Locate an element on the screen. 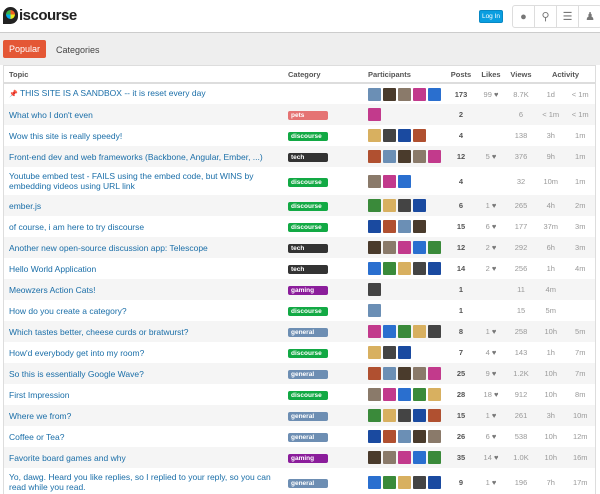 The width and height of the screenshot is (600, 494). posts-count: 14 is located at coordinates (461, 268).